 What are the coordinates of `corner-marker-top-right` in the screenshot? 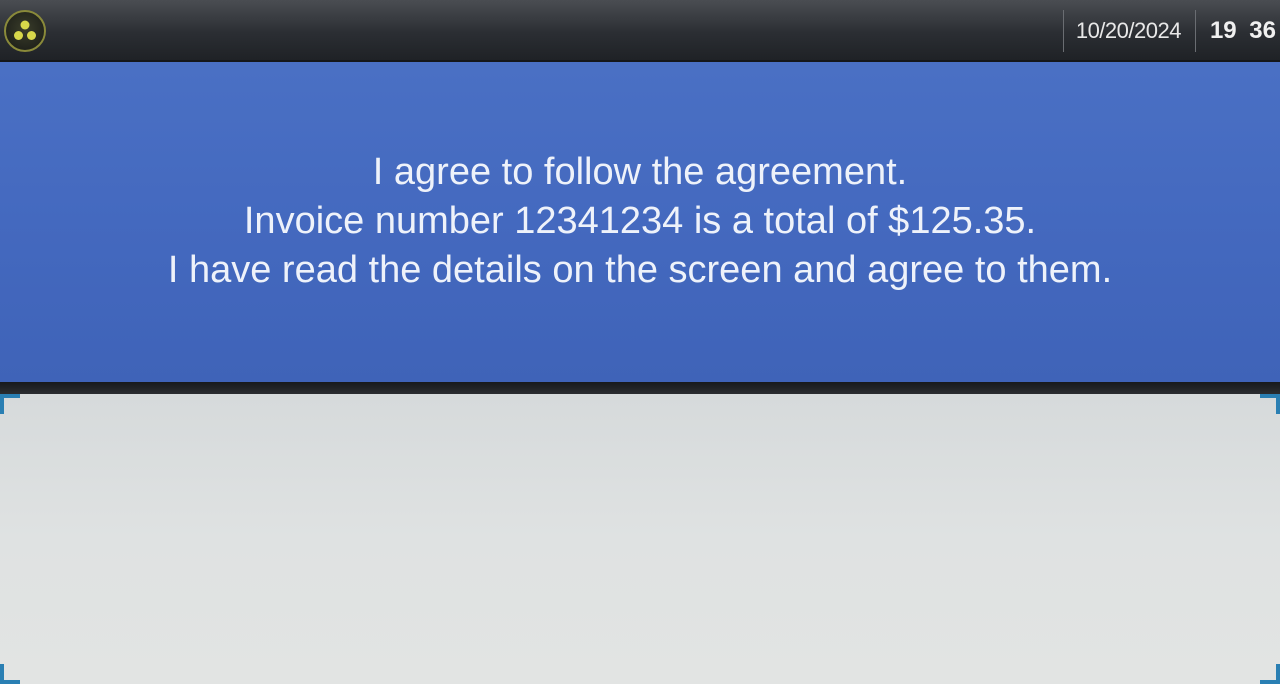 It's located at (1270, 404).